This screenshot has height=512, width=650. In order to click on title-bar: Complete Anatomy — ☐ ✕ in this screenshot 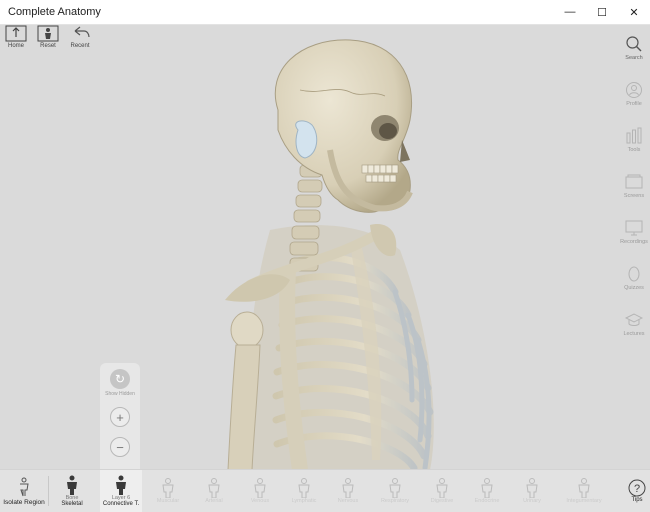, I will do `click(325, 12)`.